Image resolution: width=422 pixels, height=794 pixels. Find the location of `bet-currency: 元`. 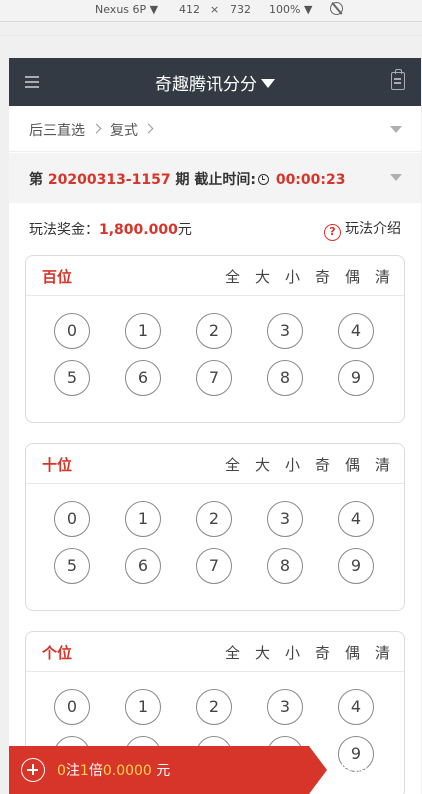

bet-currency: 元 is located at coordinates (163, 771).